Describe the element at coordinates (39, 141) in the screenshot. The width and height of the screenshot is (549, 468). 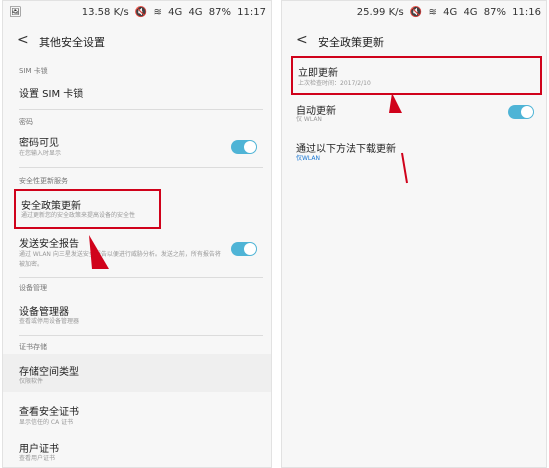
I see `password-visible-setting: 密码可见` at that location.